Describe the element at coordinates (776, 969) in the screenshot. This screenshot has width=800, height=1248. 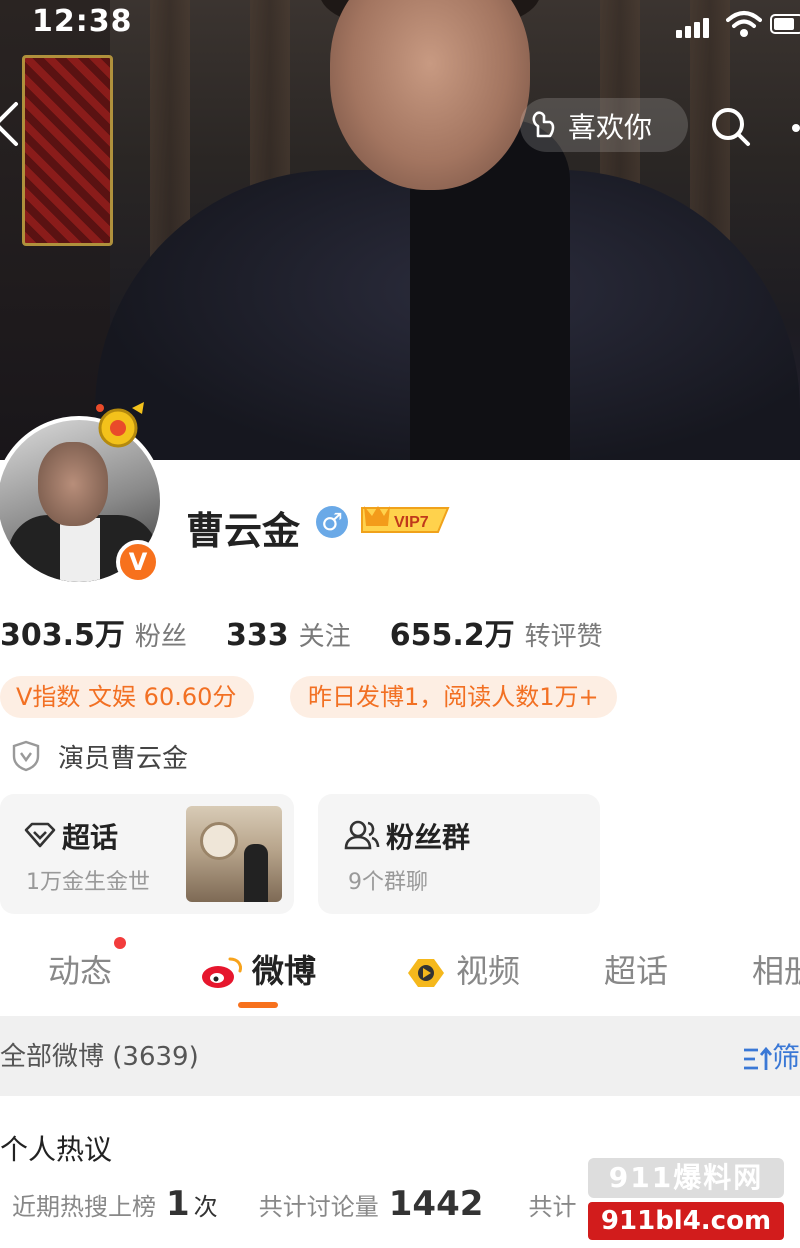
I see `tab-album: 相册` at that location.